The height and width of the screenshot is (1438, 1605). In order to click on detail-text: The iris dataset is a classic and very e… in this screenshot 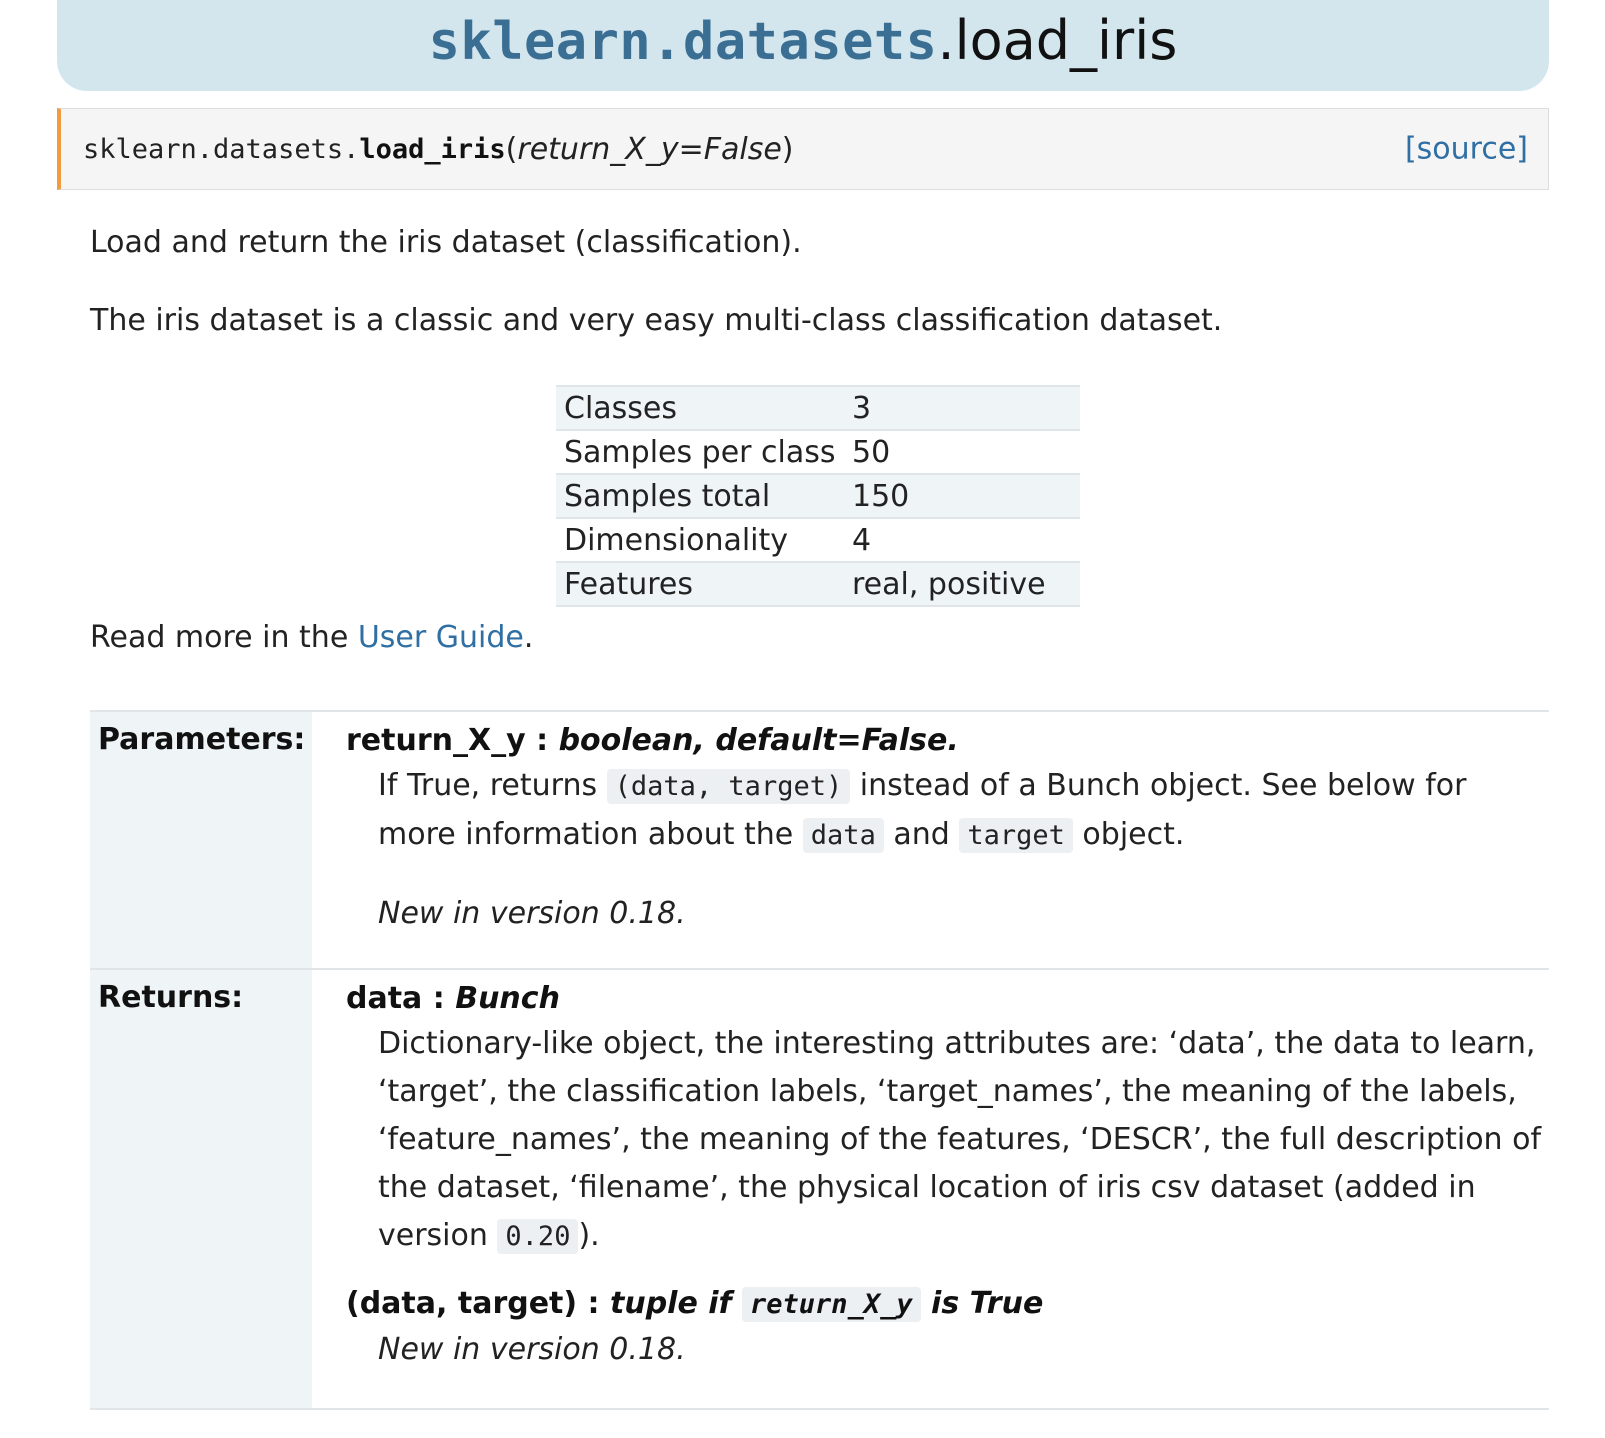, I will do `click(656, 320)`.